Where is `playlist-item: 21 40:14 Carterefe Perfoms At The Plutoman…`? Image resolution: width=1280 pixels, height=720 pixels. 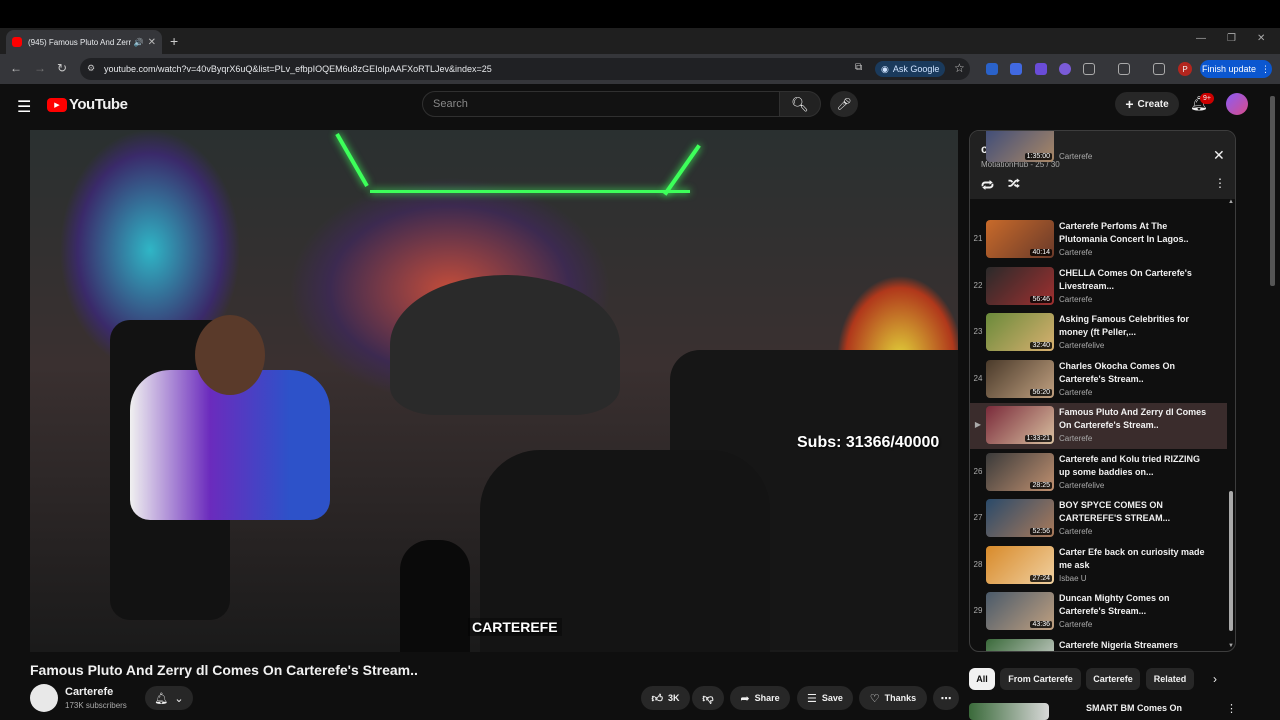
playlist-item: 21 40:14 Carterefe Perfoms At The Plutoman… is located at coordinates (1098, 240).